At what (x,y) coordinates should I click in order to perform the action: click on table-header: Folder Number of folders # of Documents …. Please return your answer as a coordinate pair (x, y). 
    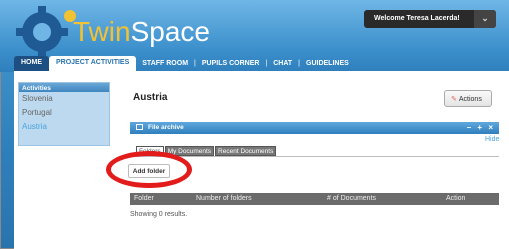
    Looking at the image, I should click on (314, 199).